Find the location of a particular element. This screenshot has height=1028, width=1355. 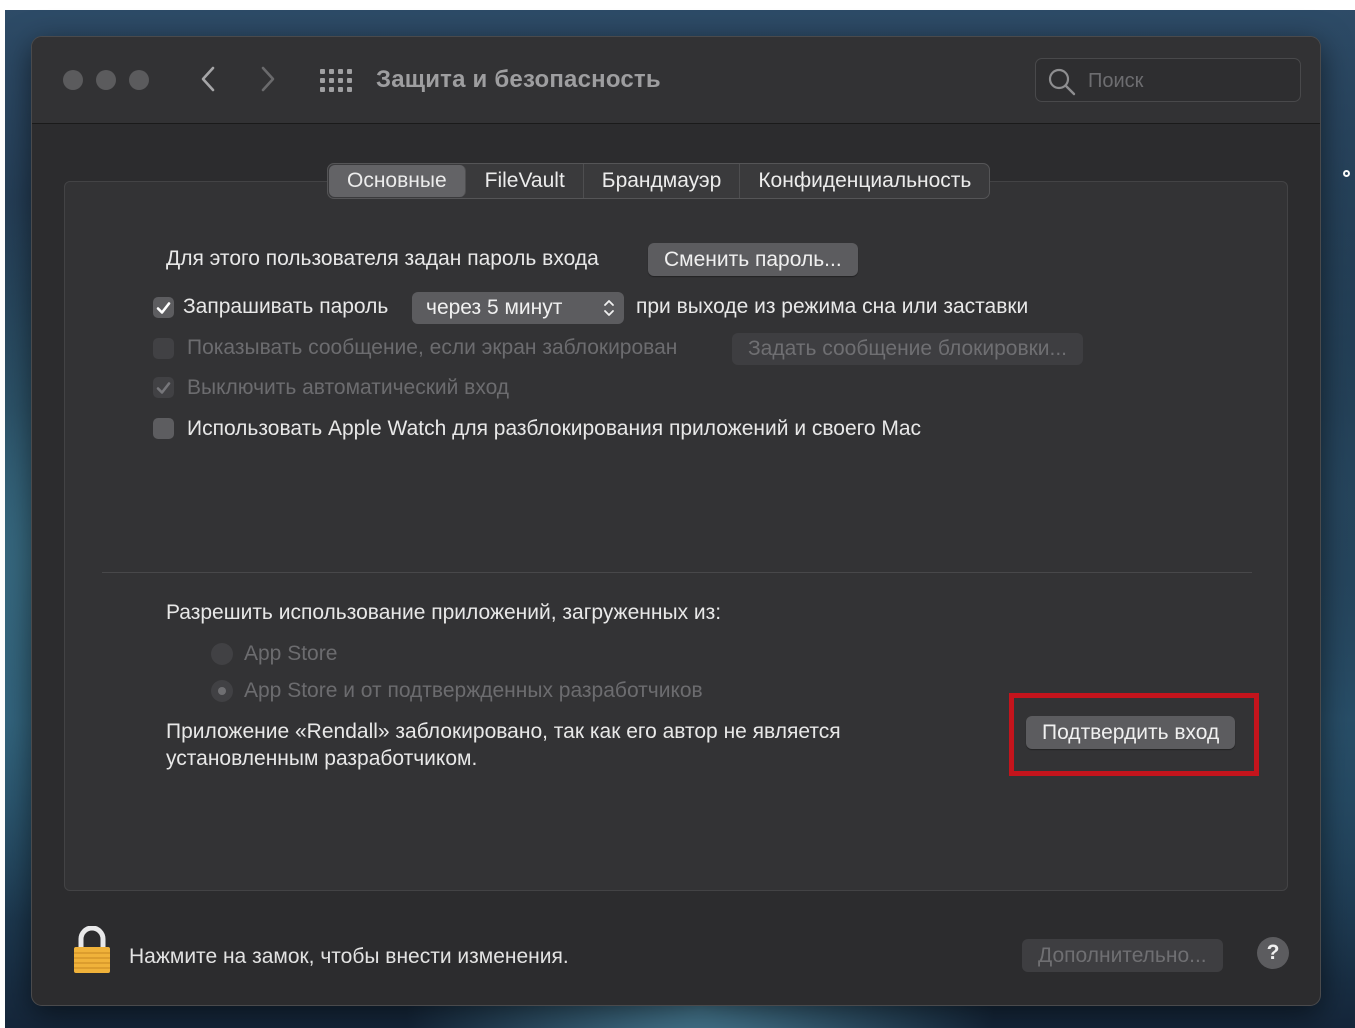

zoom-window-button is located at coordinates (139, 80).